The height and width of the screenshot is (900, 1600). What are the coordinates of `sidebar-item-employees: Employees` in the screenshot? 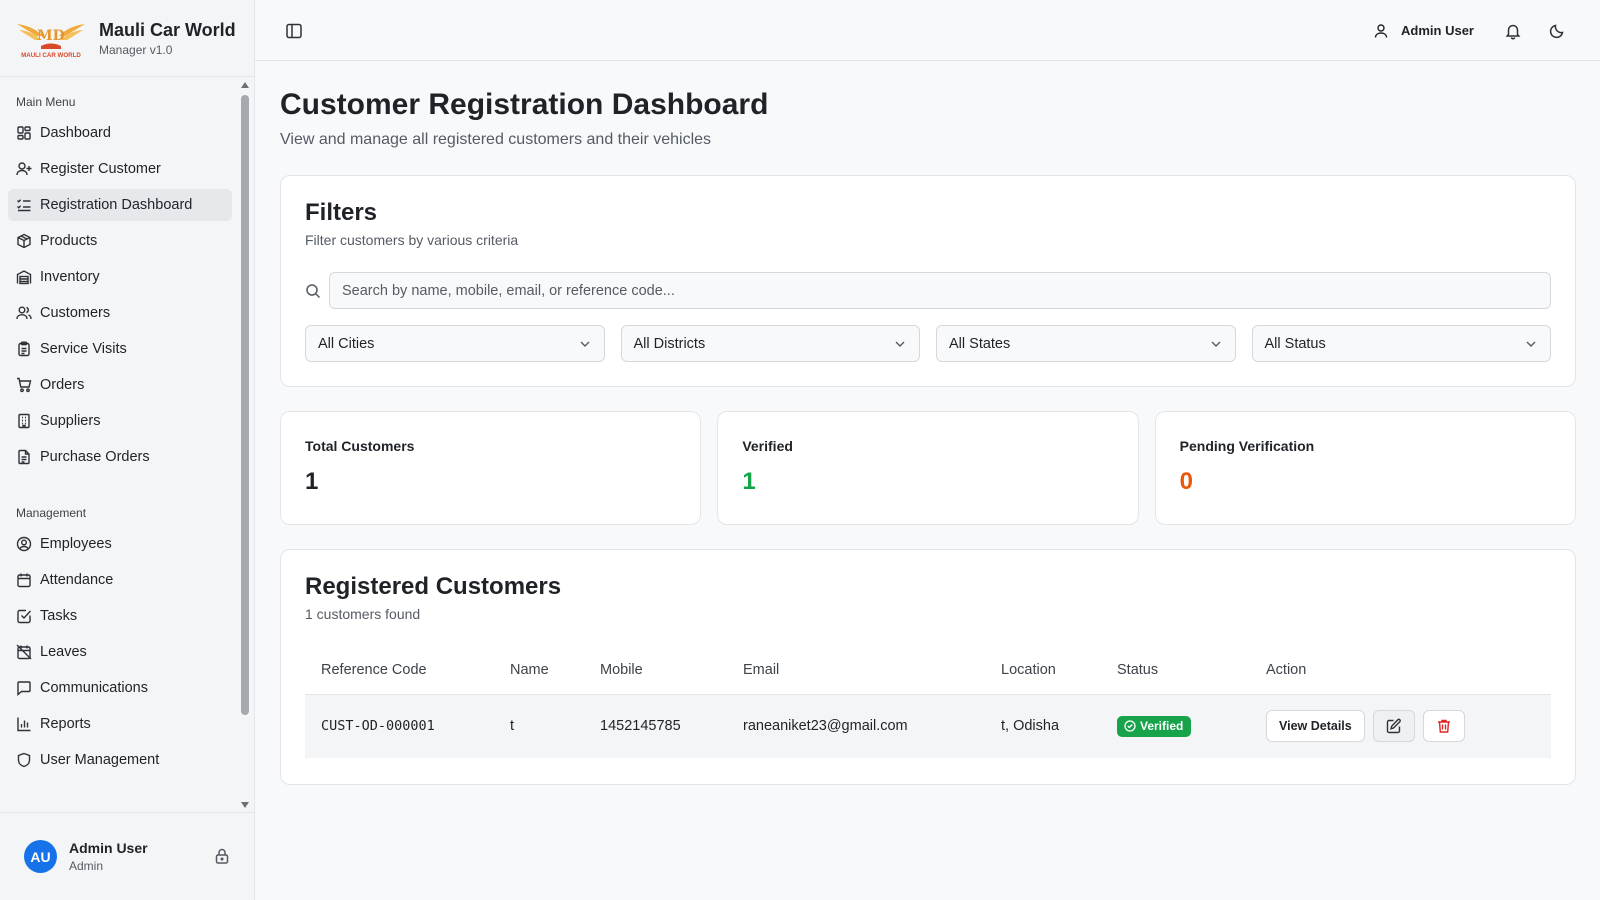 It's located at (120, 544).